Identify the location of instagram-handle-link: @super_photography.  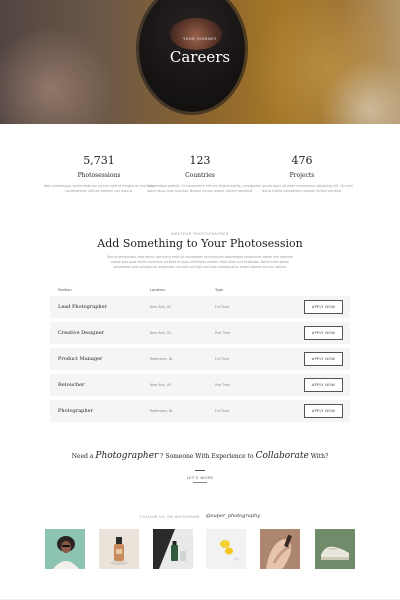
(233, 516).